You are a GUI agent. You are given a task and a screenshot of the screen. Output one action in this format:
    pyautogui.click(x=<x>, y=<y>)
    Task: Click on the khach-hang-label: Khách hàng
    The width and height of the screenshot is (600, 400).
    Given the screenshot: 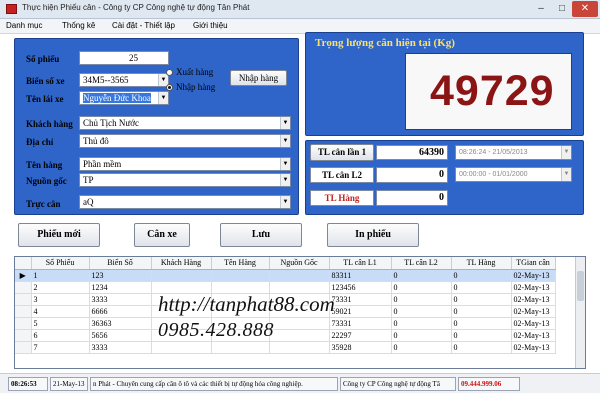 What is the action you would take?
    pyautogui.click(x=49, y=124)
    